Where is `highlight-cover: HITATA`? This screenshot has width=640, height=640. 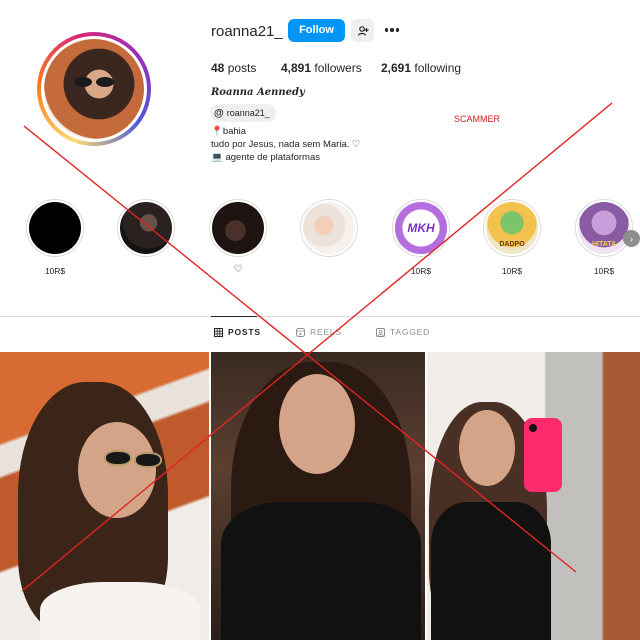
highlight-cover: HITATA is located at coordinates (604, 228).